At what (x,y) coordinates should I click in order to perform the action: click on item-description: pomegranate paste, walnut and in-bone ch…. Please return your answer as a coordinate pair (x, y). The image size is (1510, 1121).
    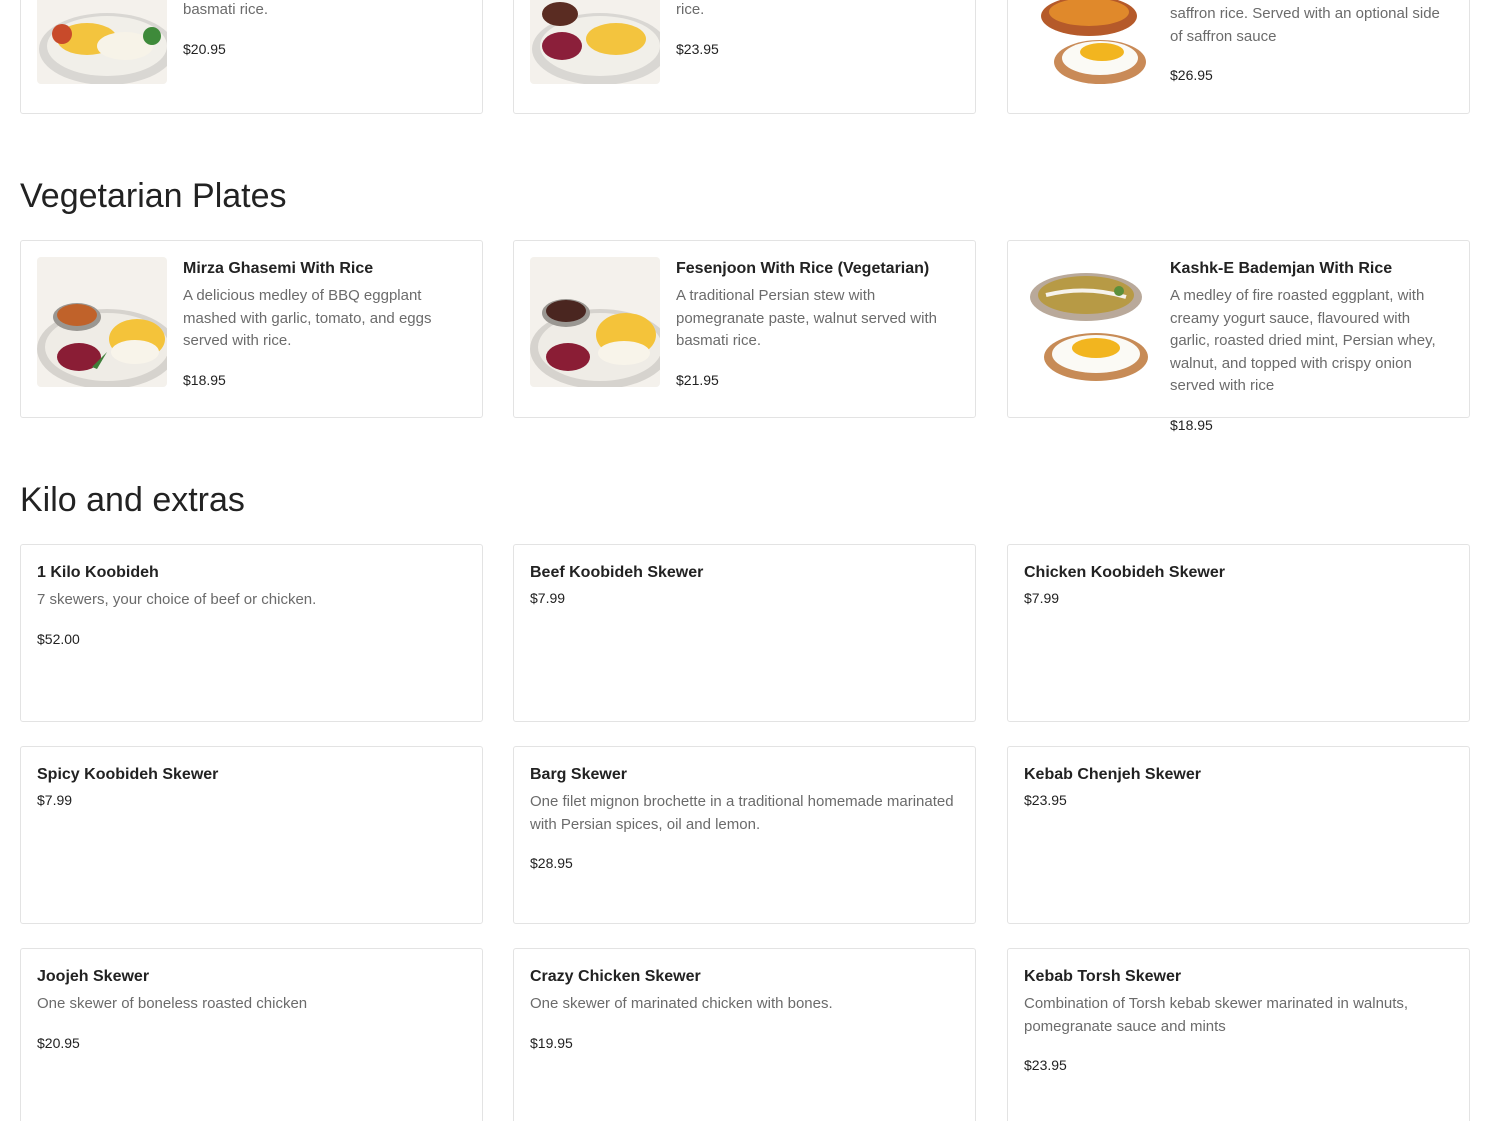
    Looking at the image, I should click on (690, 9).